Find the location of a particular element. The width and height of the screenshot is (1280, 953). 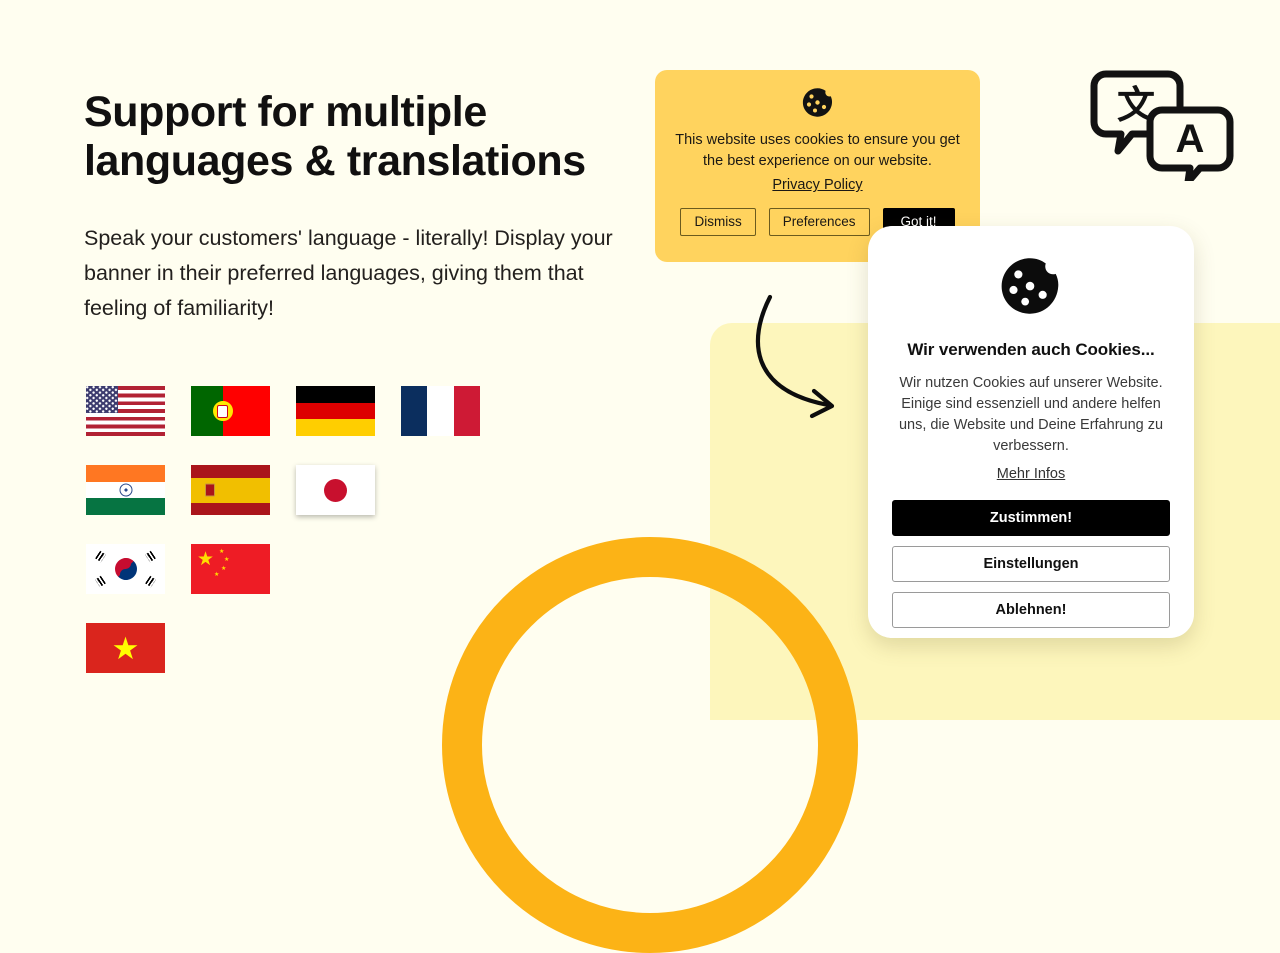

accept-all-button: Zustimmen! is located at coordinates (1031, 517).